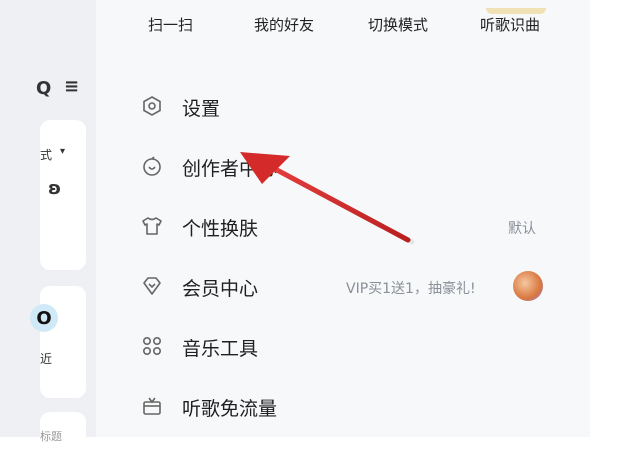  I want to click on recent-label: 近, so click(46, 358).